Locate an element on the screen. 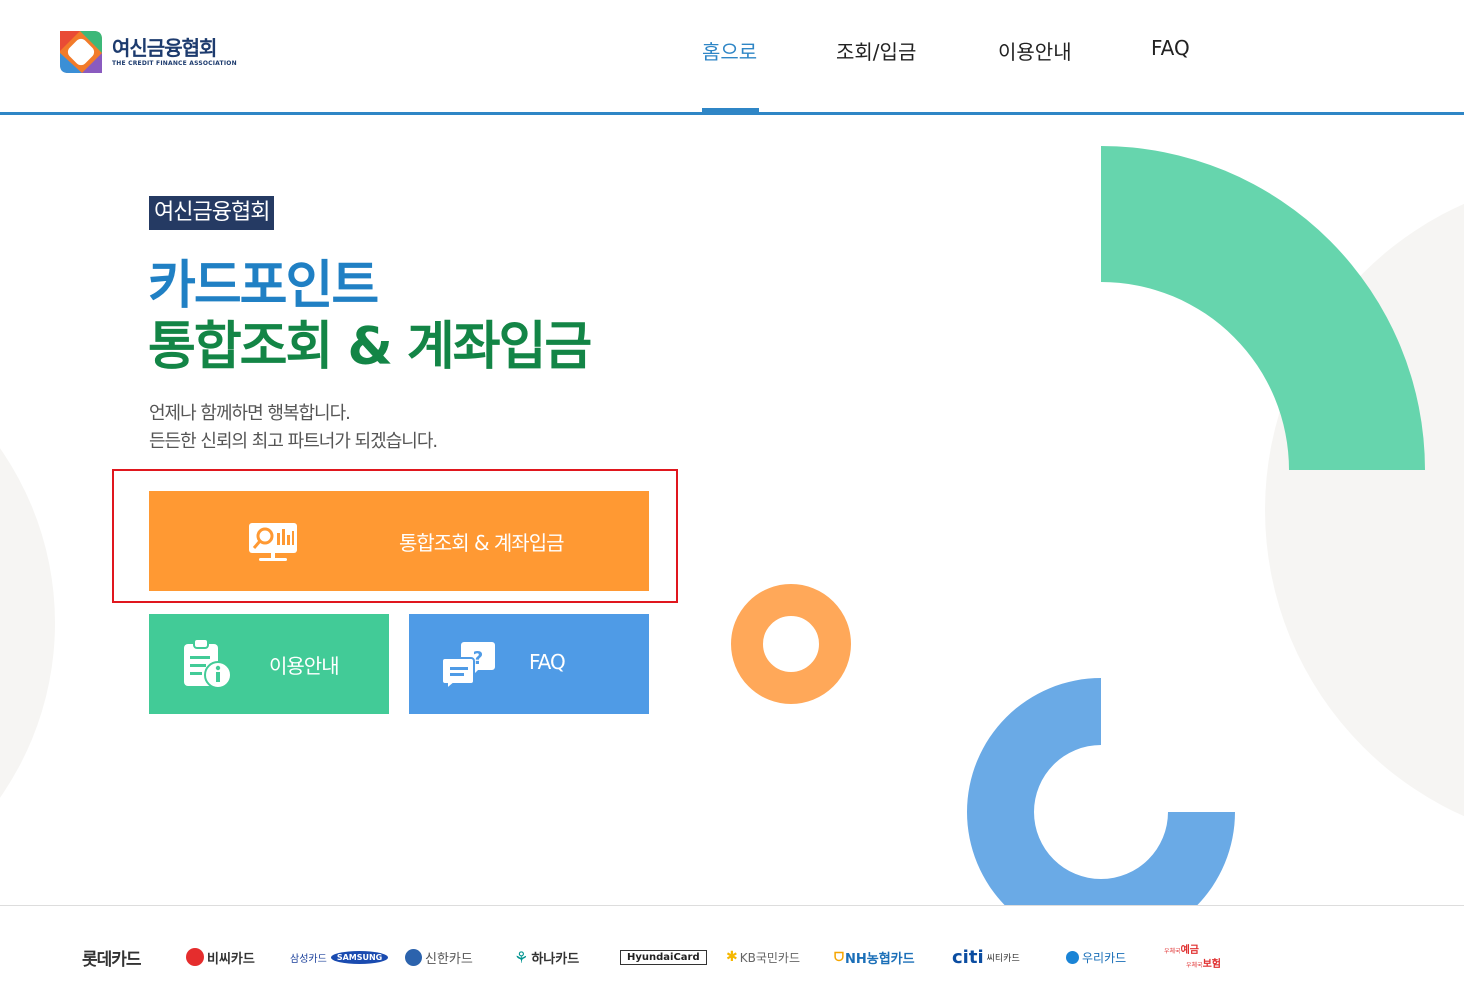 The image size is (1464, 1005). partner-kb-label: KB국민카드 is located at coordinates (769, 957).